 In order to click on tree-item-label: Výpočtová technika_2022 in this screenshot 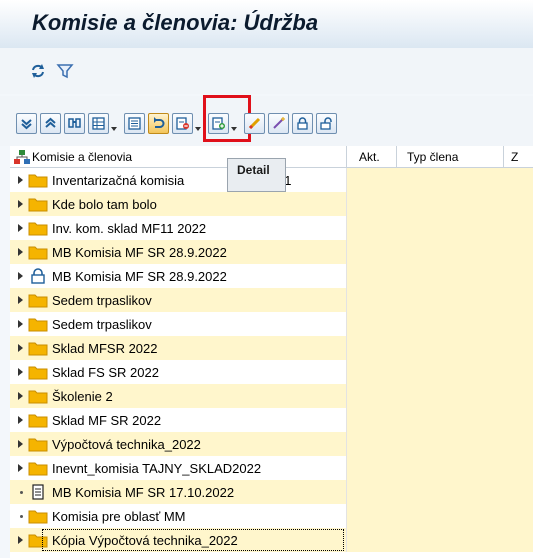, I will do `click(126, 444)`.